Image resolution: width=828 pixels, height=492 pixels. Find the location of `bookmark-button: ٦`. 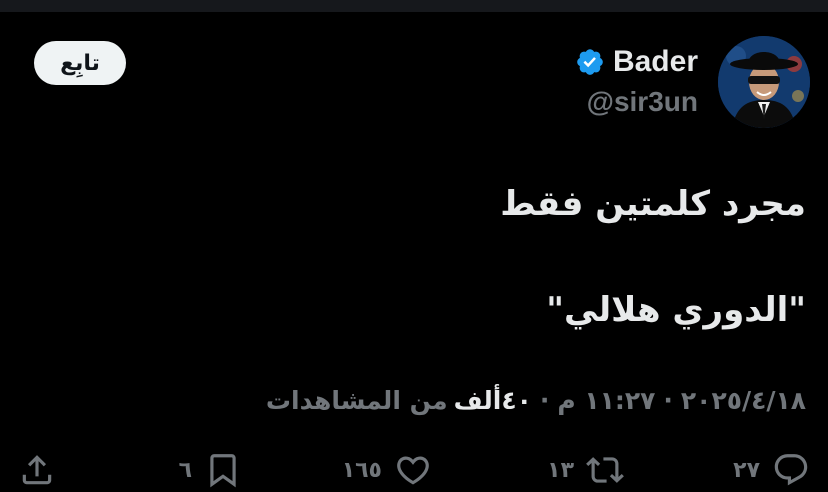

bookmark-button: ٦ is located at coordinates (210, 470).